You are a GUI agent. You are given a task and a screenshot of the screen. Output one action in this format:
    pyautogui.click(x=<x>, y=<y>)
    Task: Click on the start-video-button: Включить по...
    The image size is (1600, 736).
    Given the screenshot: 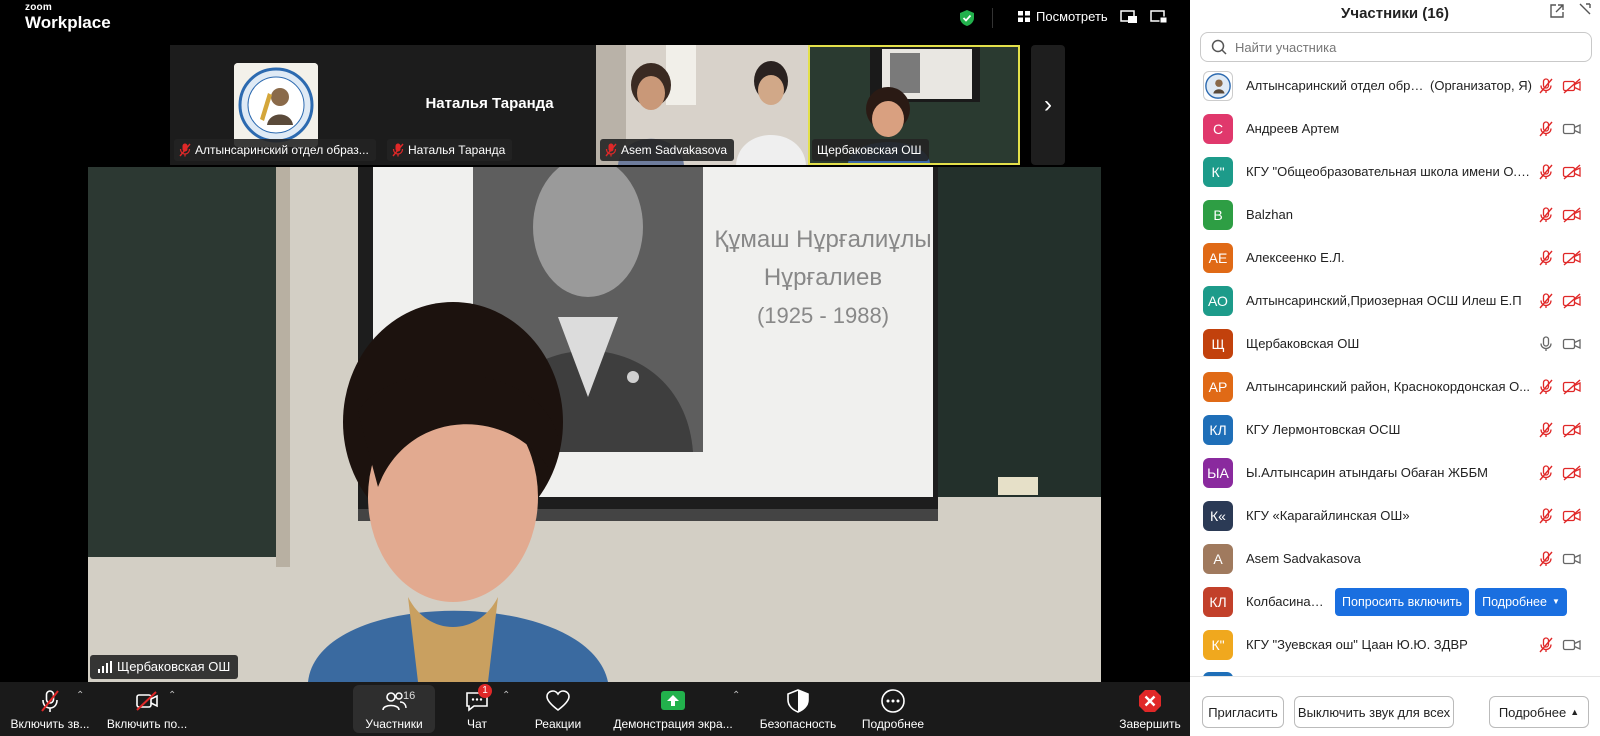 What is the action you would take?
    pyautogui.click(x=147, y=709)
    